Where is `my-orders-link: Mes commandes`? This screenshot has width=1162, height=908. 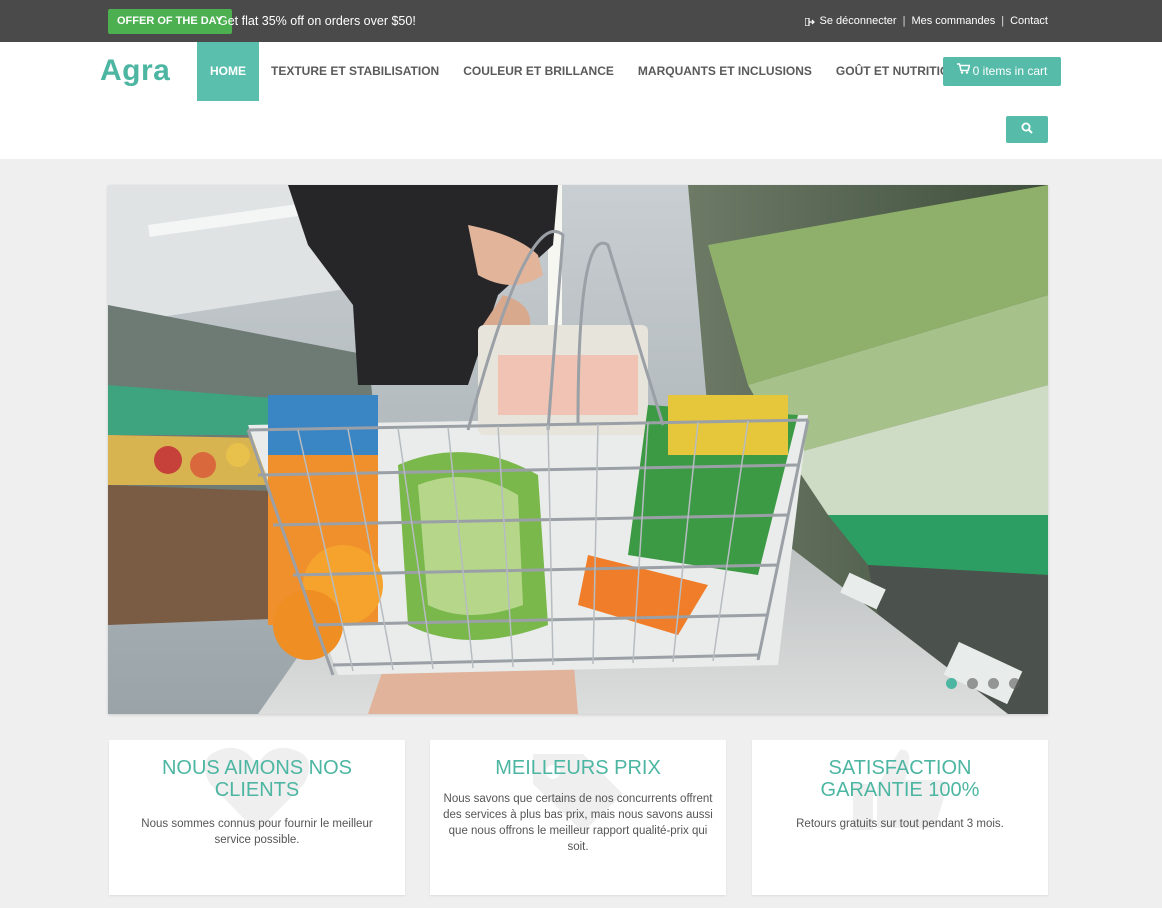
my-orders-link: Mes commandes is located at coordinates (953, 21).